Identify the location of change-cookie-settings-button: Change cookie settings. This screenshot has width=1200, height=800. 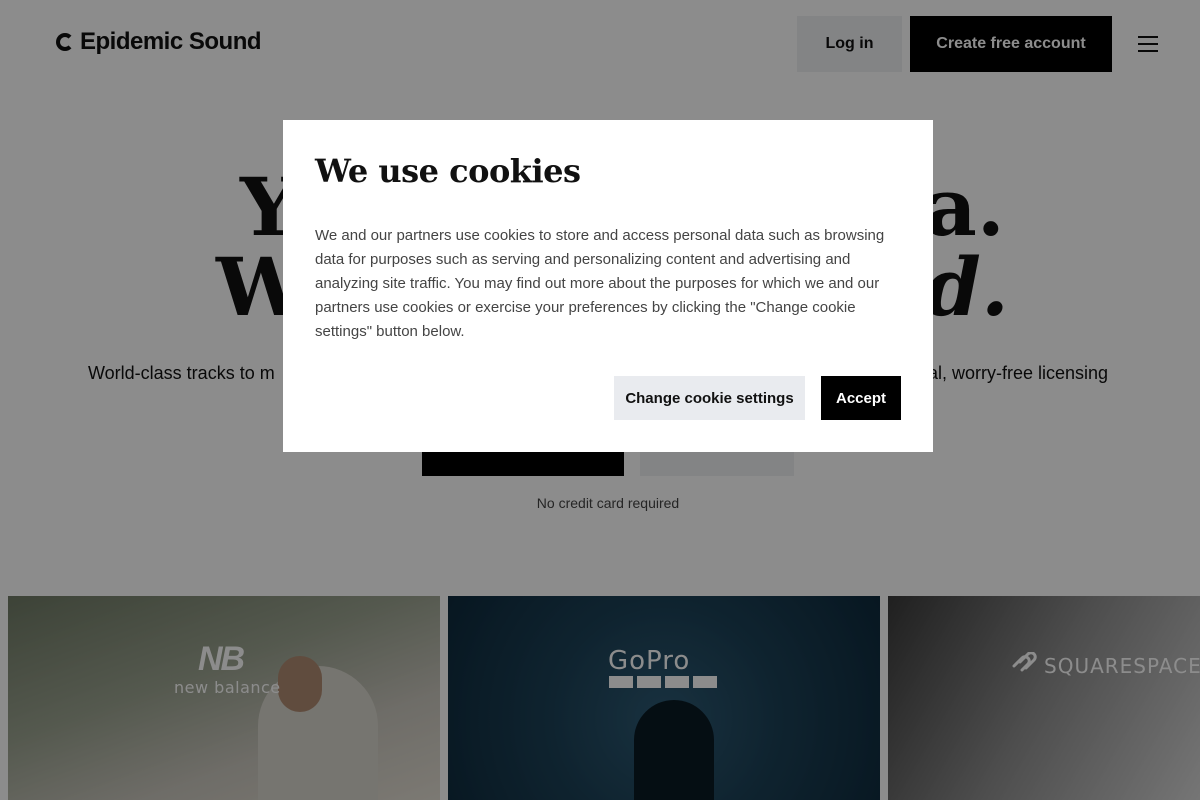
(709, 398).